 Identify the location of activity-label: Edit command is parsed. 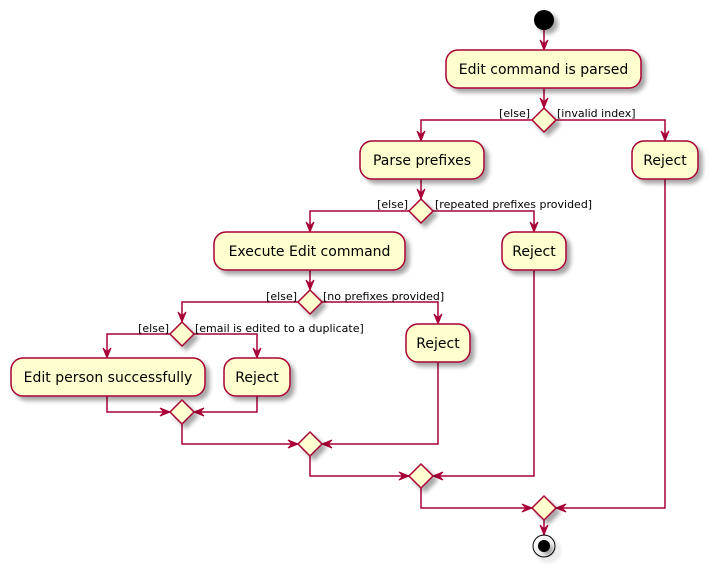
(544, 70).